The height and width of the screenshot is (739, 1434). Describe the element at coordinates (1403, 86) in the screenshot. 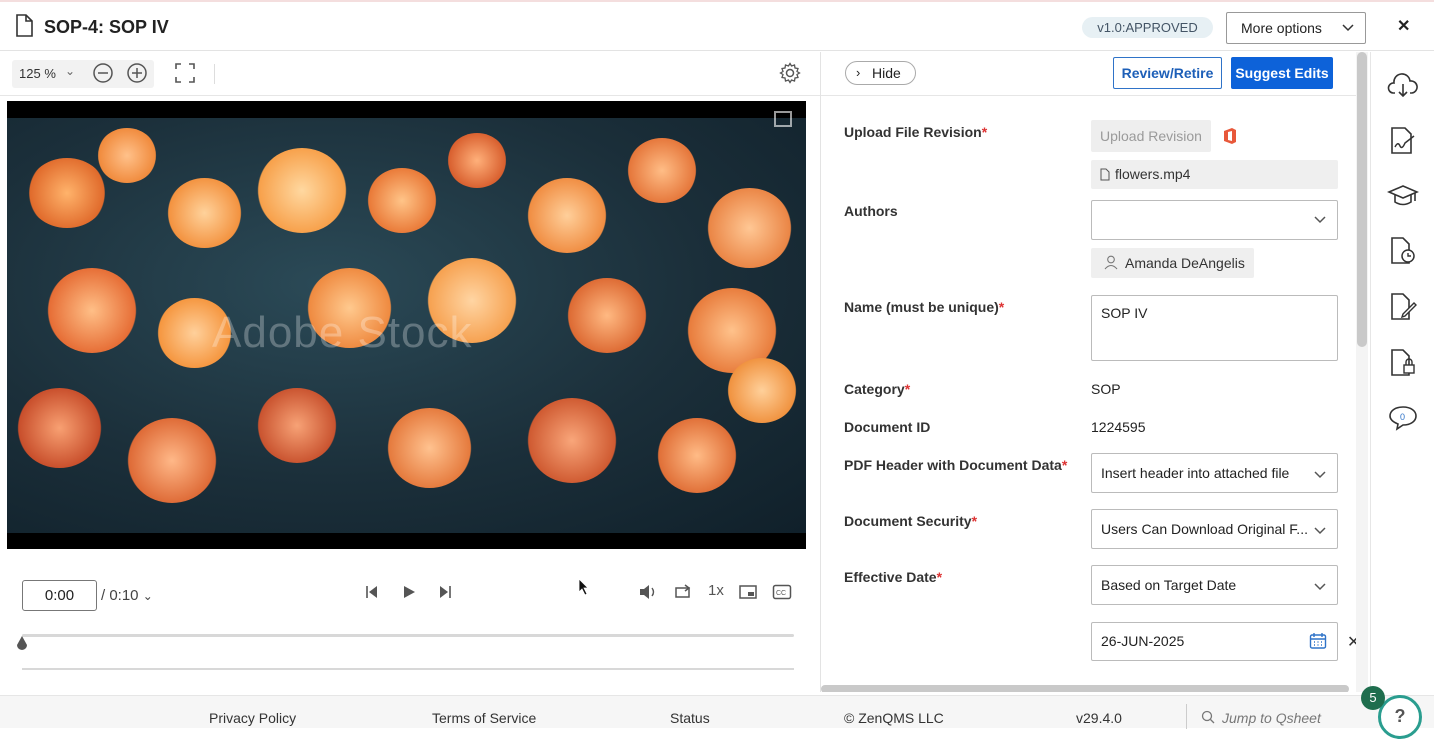

I see `cloud-download-icon` at that location.